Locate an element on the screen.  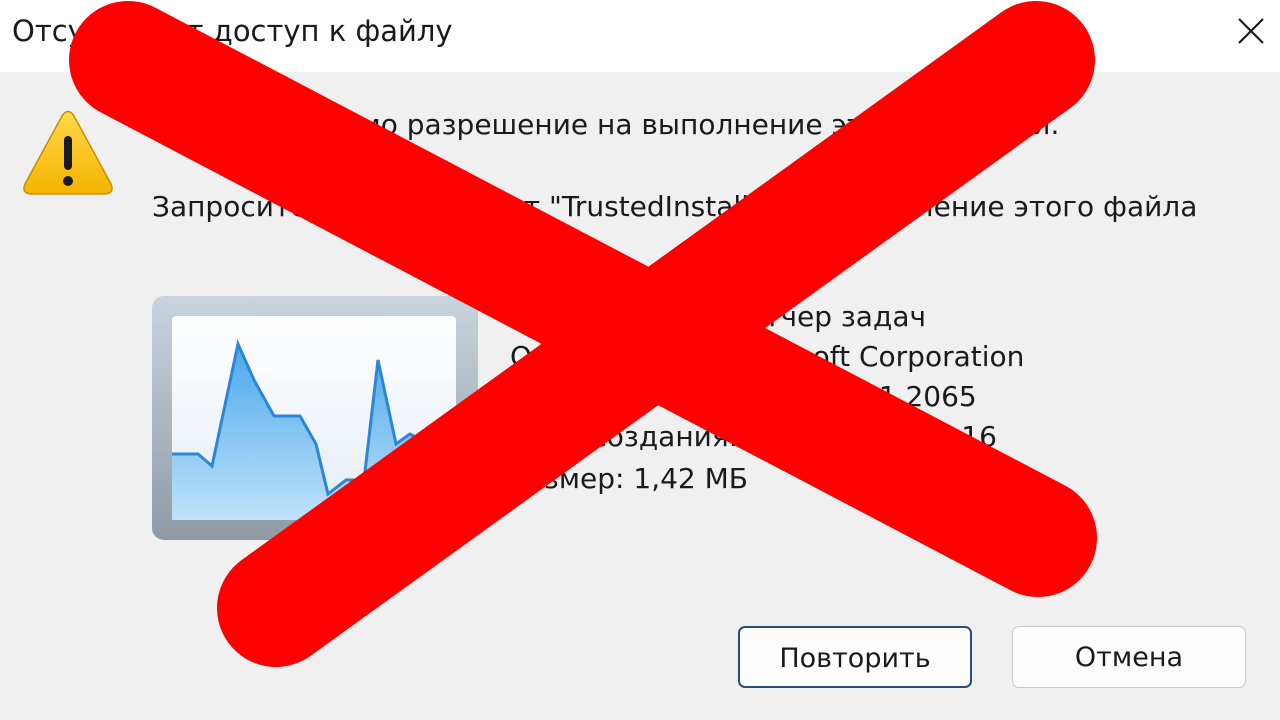
close-icon is located at coordinates (1251, 31).